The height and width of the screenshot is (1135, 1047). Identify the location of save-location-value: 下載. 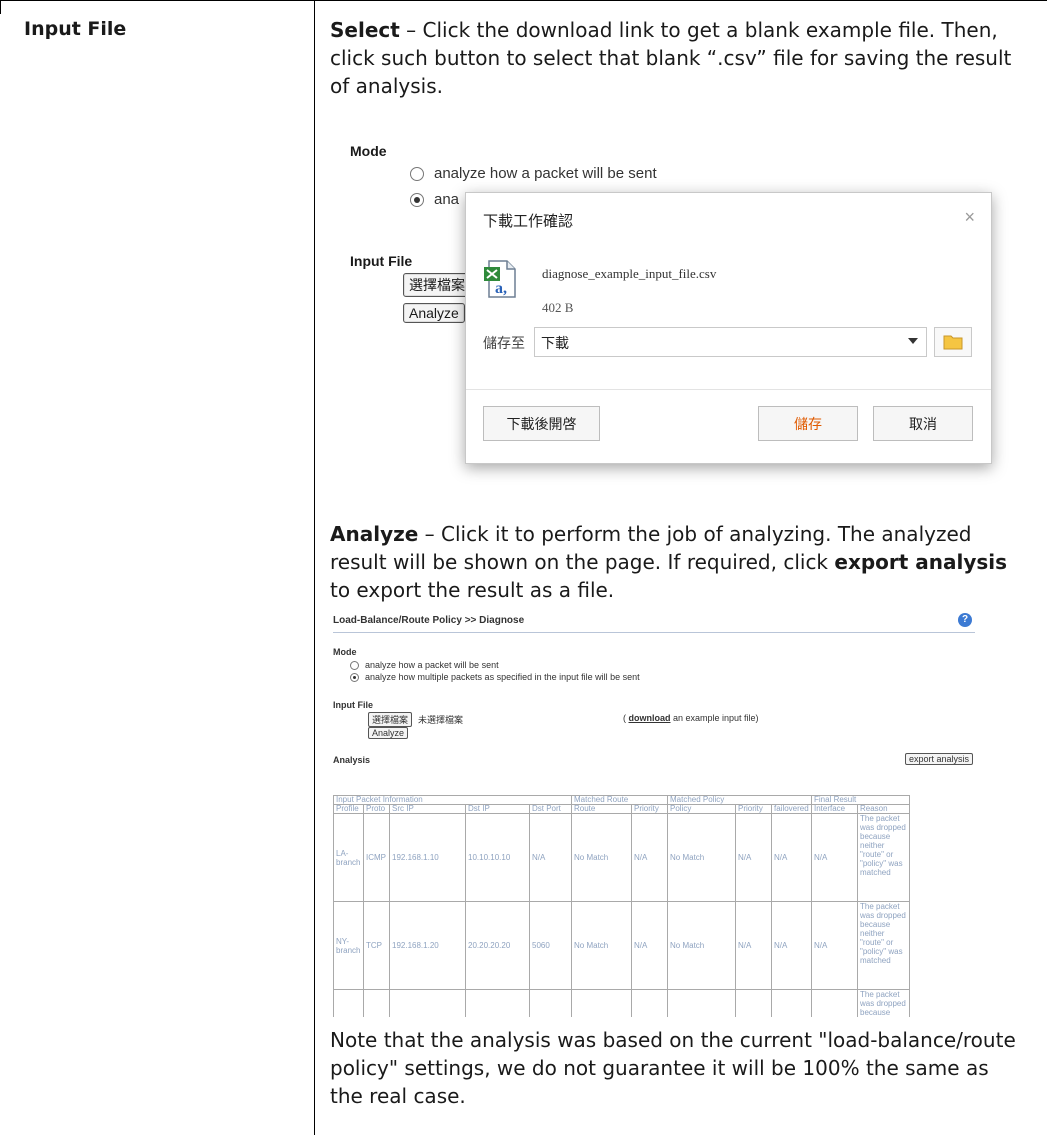
(555, 343).